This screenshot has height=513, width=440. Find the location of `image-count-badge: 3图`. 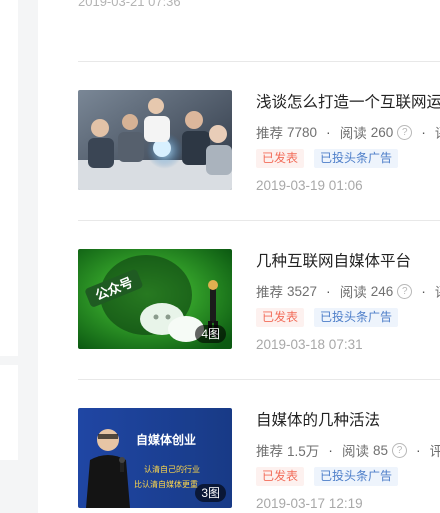

image-count-badge: 3图 is located at coordinates (210, 493).